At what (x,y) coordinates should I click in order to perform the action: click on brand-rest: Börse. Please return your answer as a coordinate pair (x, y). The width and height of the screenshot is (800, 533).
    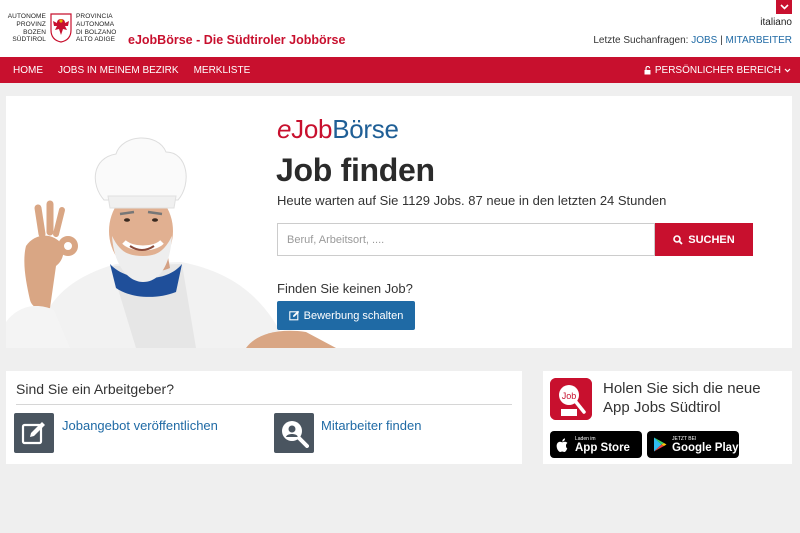
    Looking at the image, I should click on (365, 129).